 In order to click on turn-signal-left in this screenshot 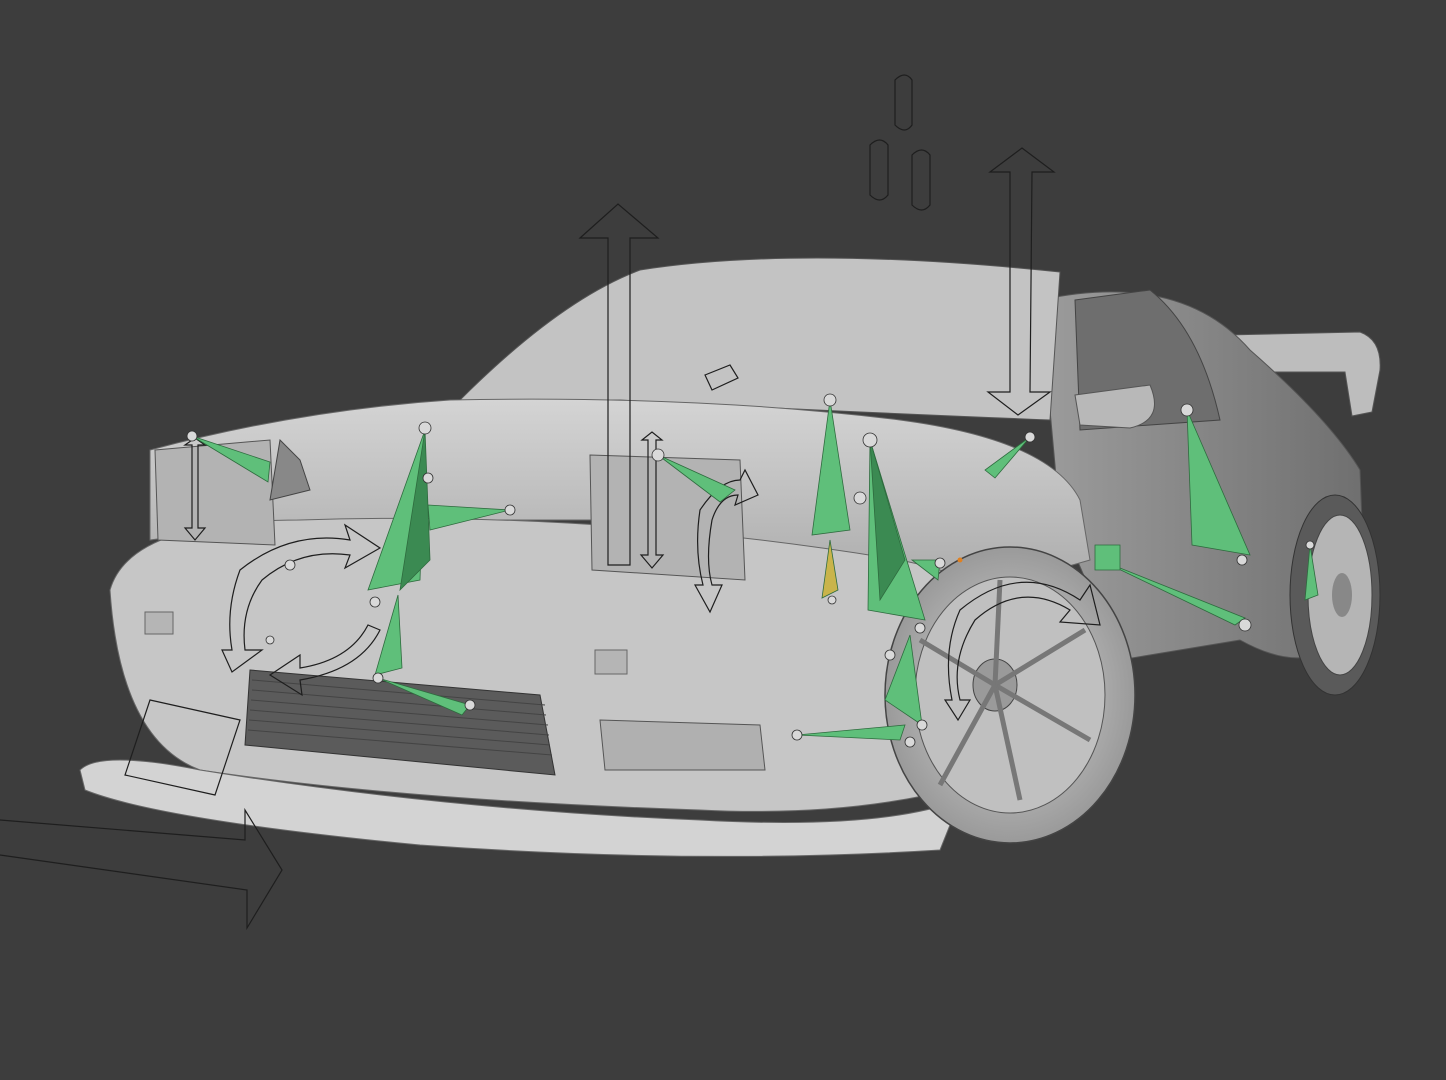, I will do `click(159, 623)`.